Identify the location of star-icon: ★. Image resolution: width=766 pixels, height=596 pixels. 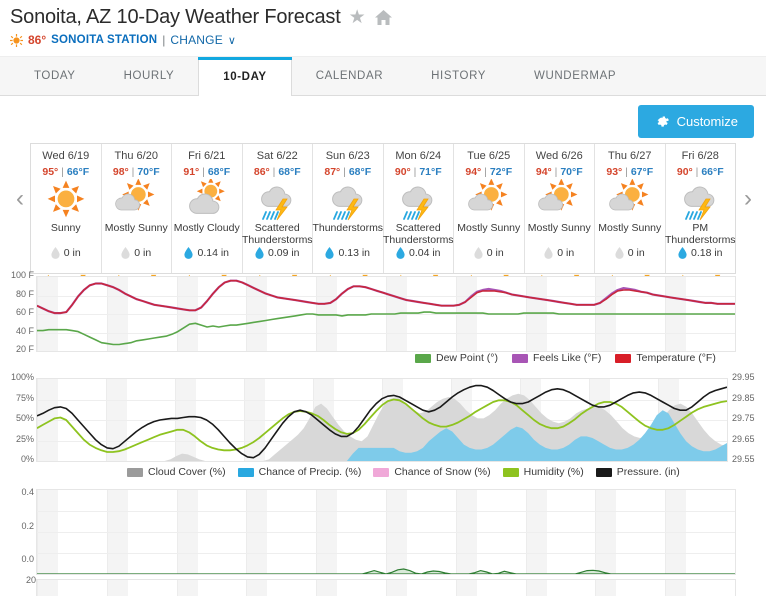
(357, 17).